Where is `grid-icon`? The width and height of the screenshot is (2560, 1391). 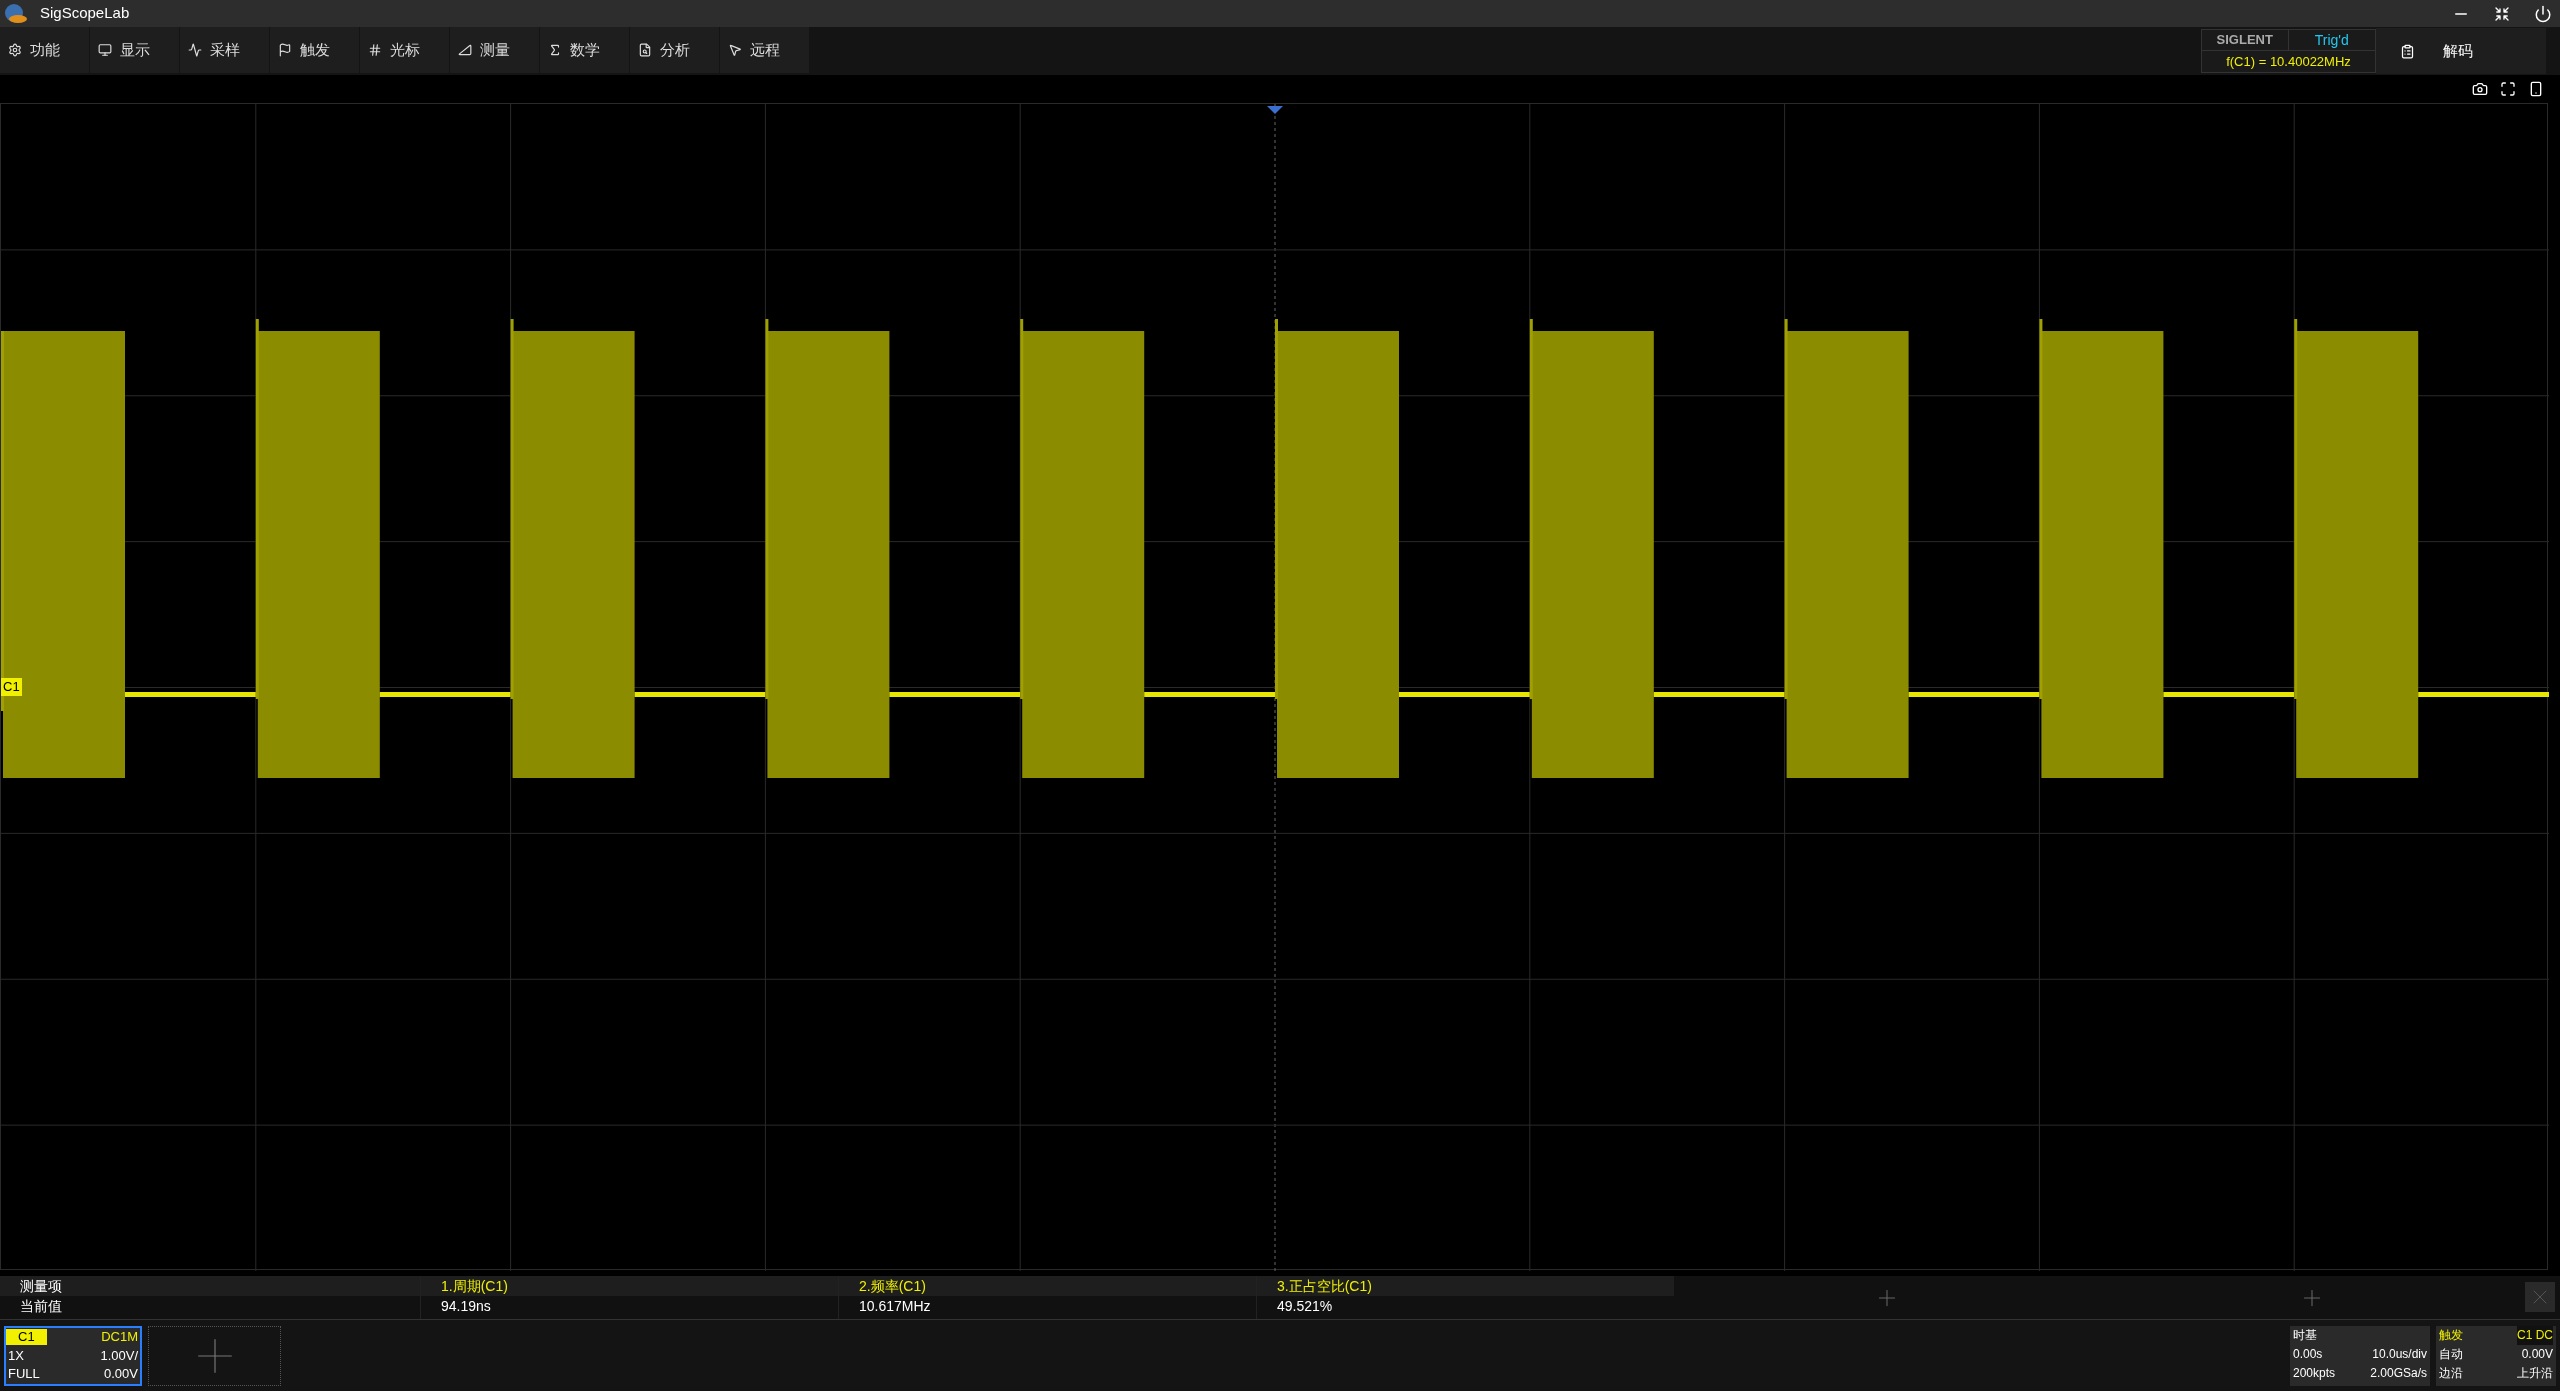
grid-icon is located at coordinates (375, 50).